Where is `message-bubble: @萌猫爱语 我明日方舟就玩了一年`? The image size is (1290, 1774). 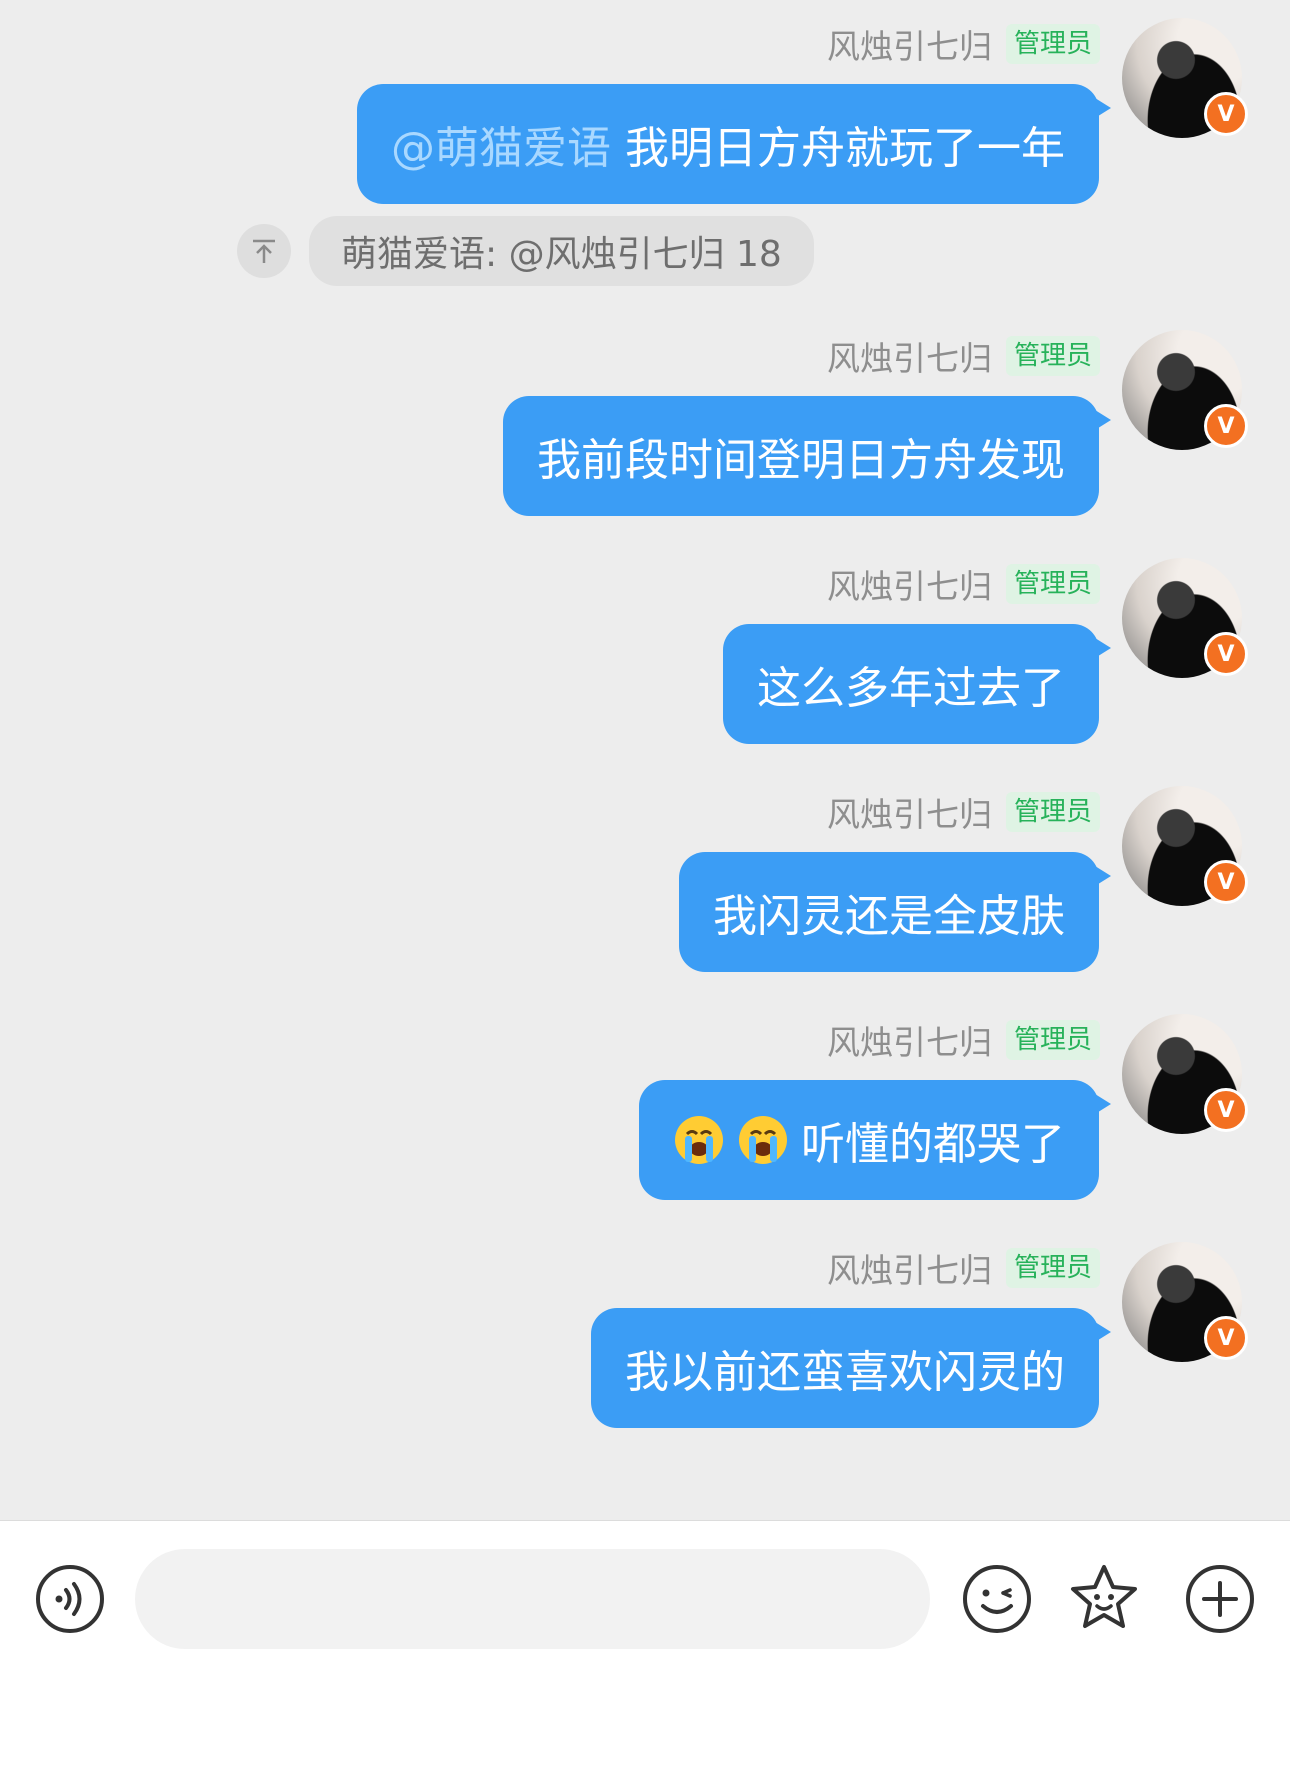
message-bubble: @萌猫爱语 我明日方舟就玩了一年 is located at coordinates (734, 144).